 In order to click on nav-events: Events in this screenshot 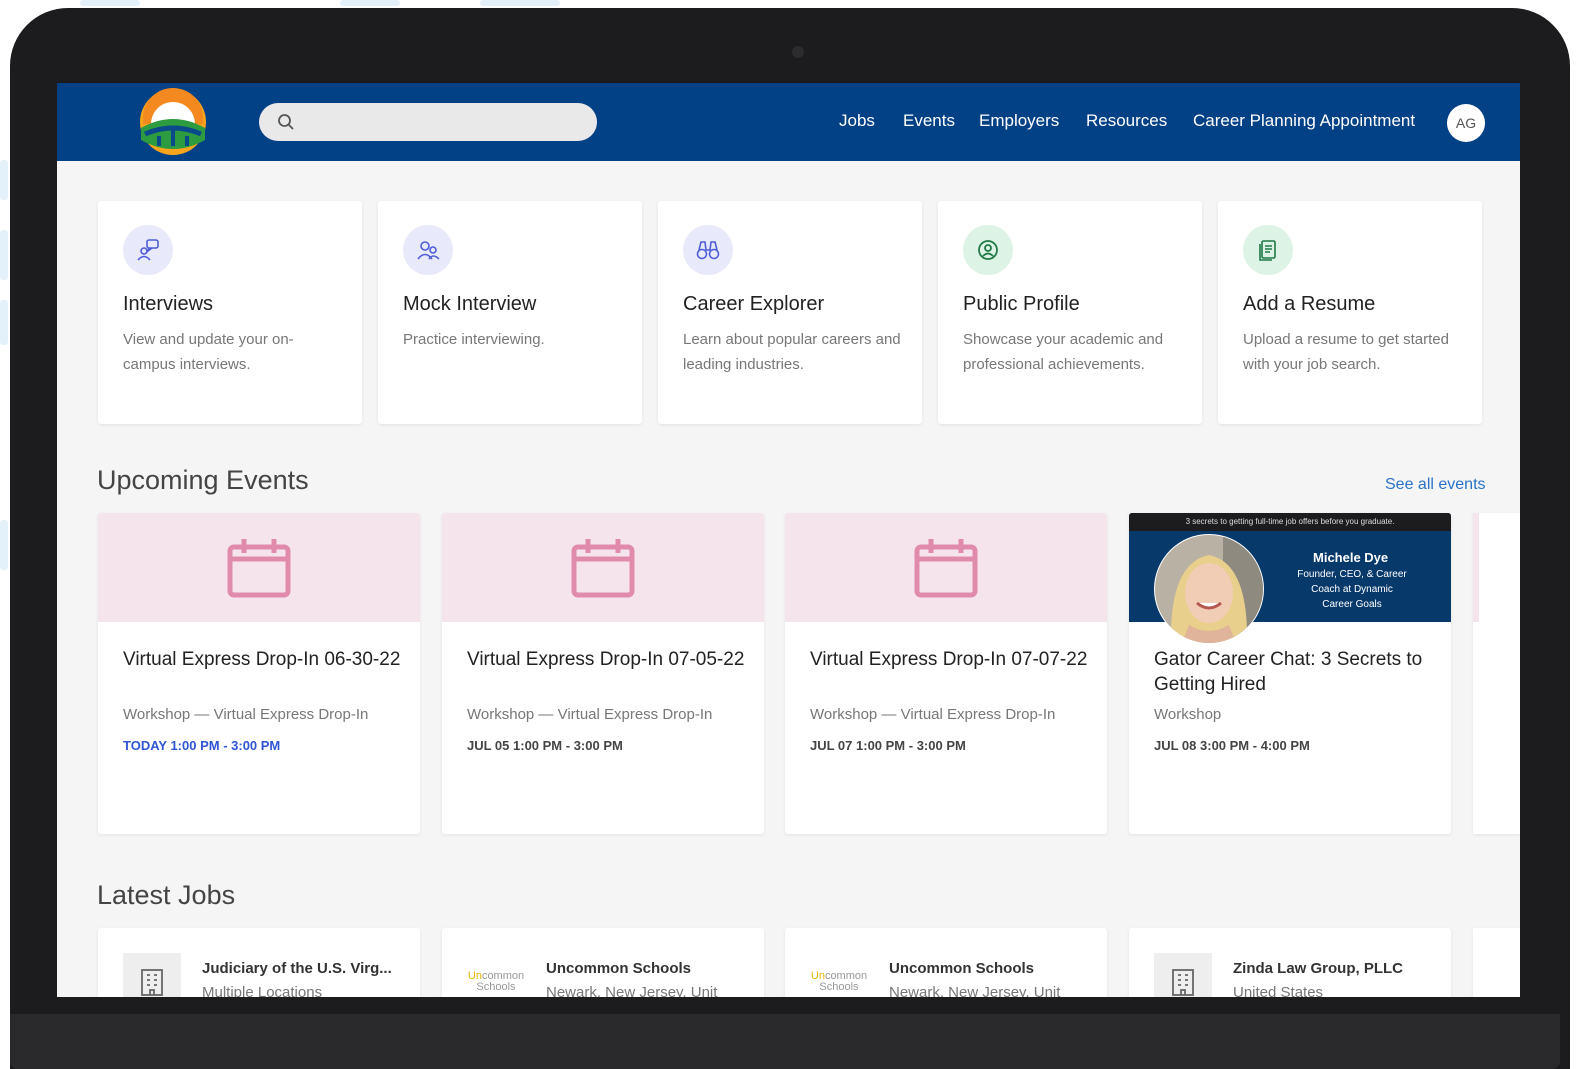, I will do `click(929, 121)`.